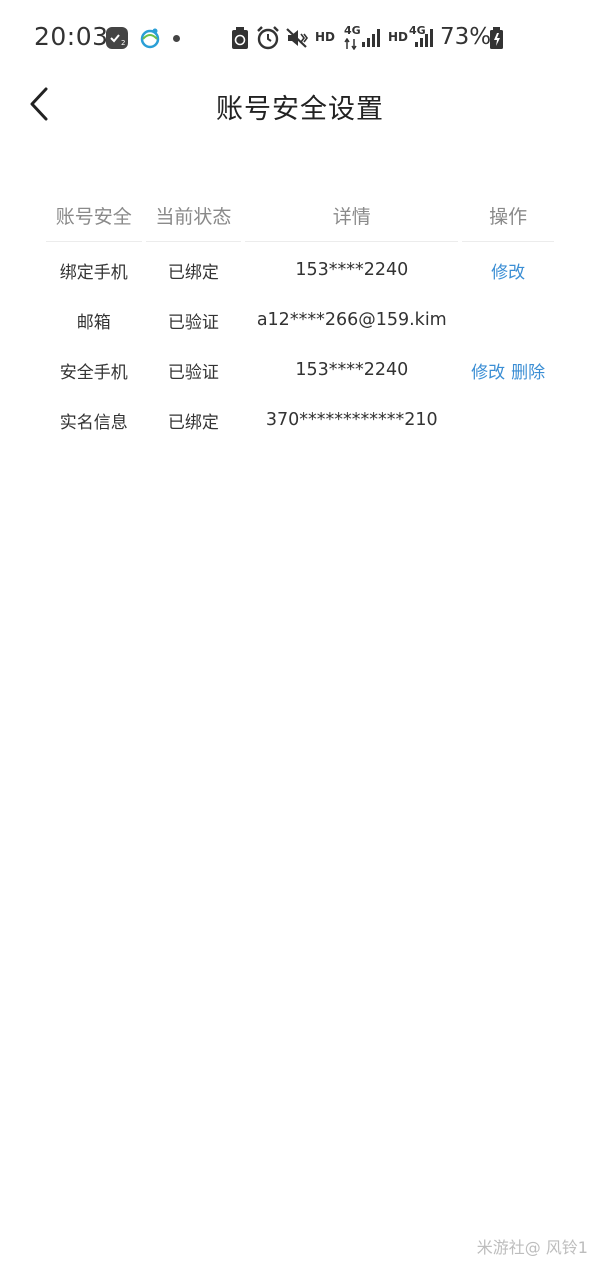 This screenshot has height=1267, width=600. I want to click on row-detail: a12****266@159.kim, so click(351, 320).